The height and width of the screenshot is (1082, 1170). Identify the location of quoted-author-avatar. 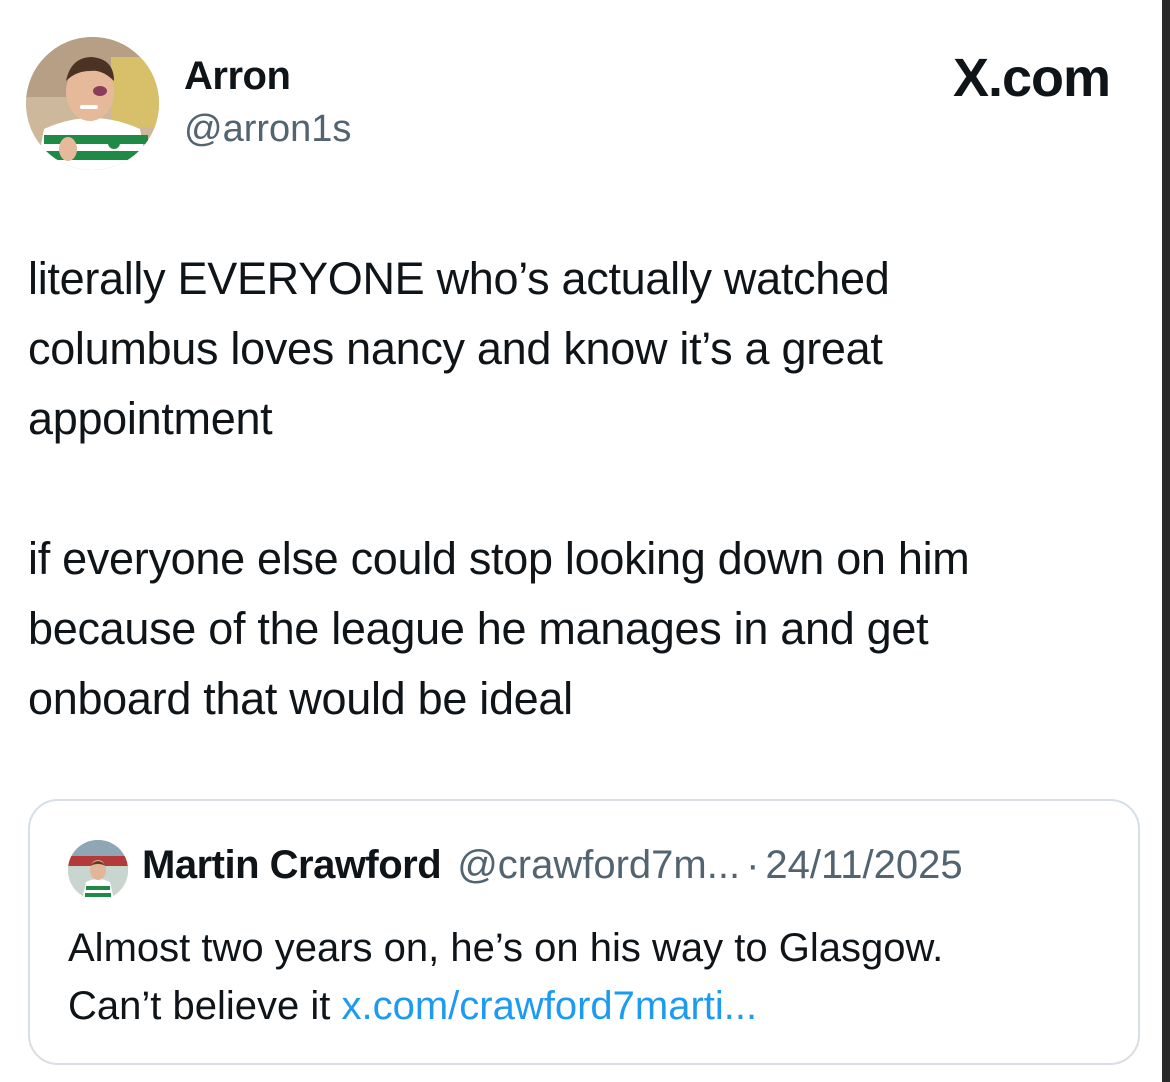
(98, 870).